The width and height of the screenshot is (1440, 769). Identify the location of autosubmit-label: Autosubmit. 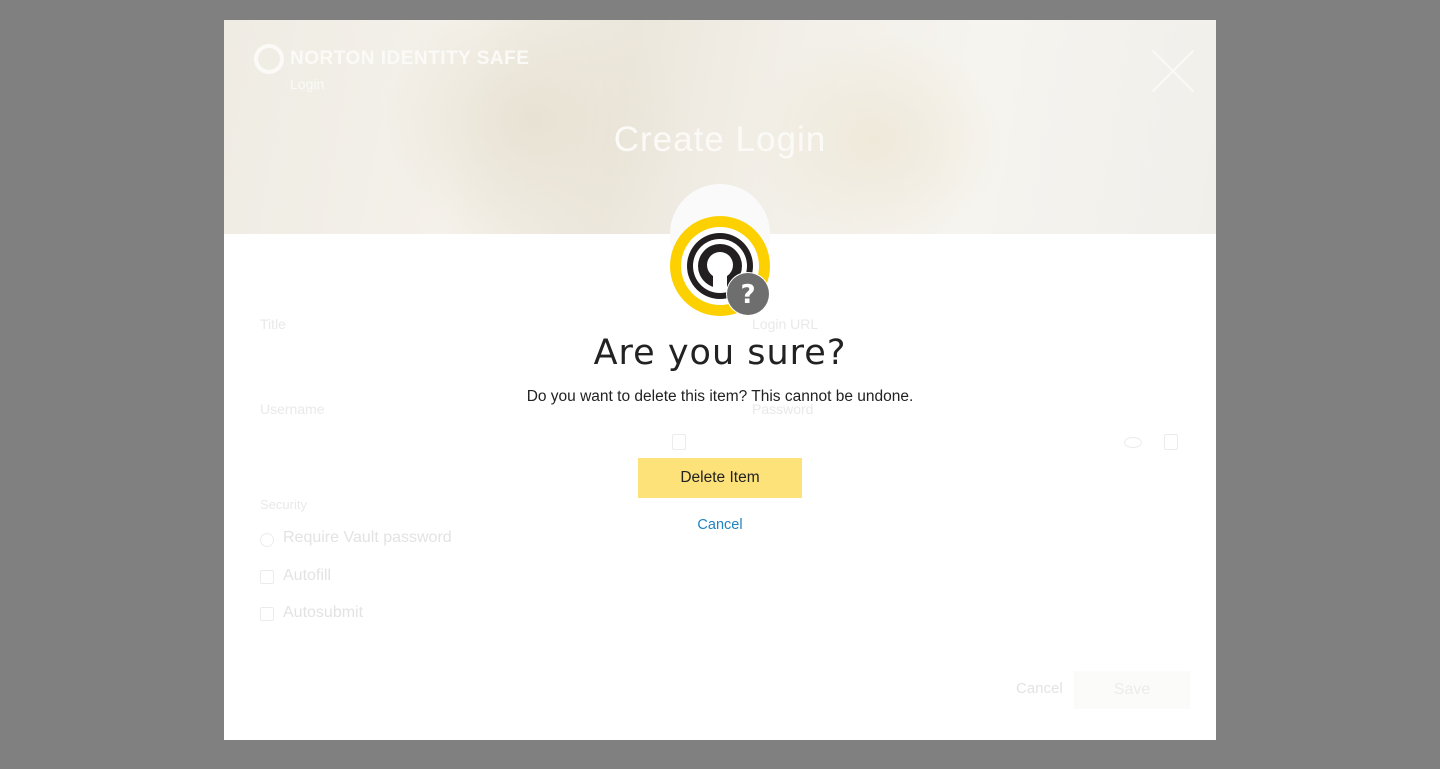
(323, 612).